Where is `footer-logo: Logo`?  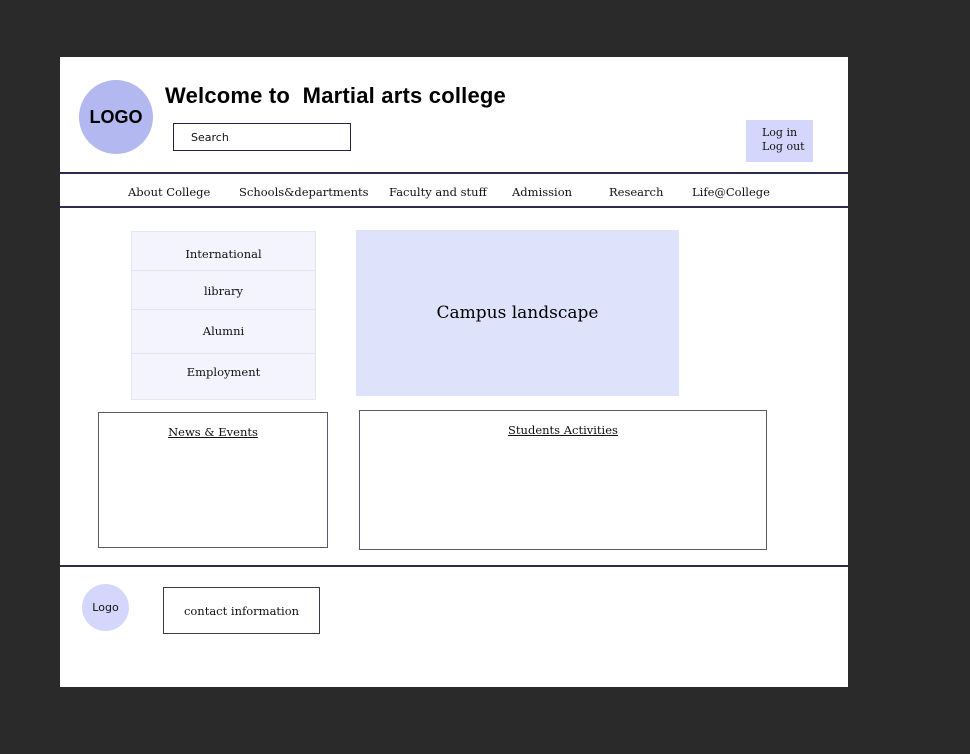
footer-logo: Logo is located at coordinates (105, 607).